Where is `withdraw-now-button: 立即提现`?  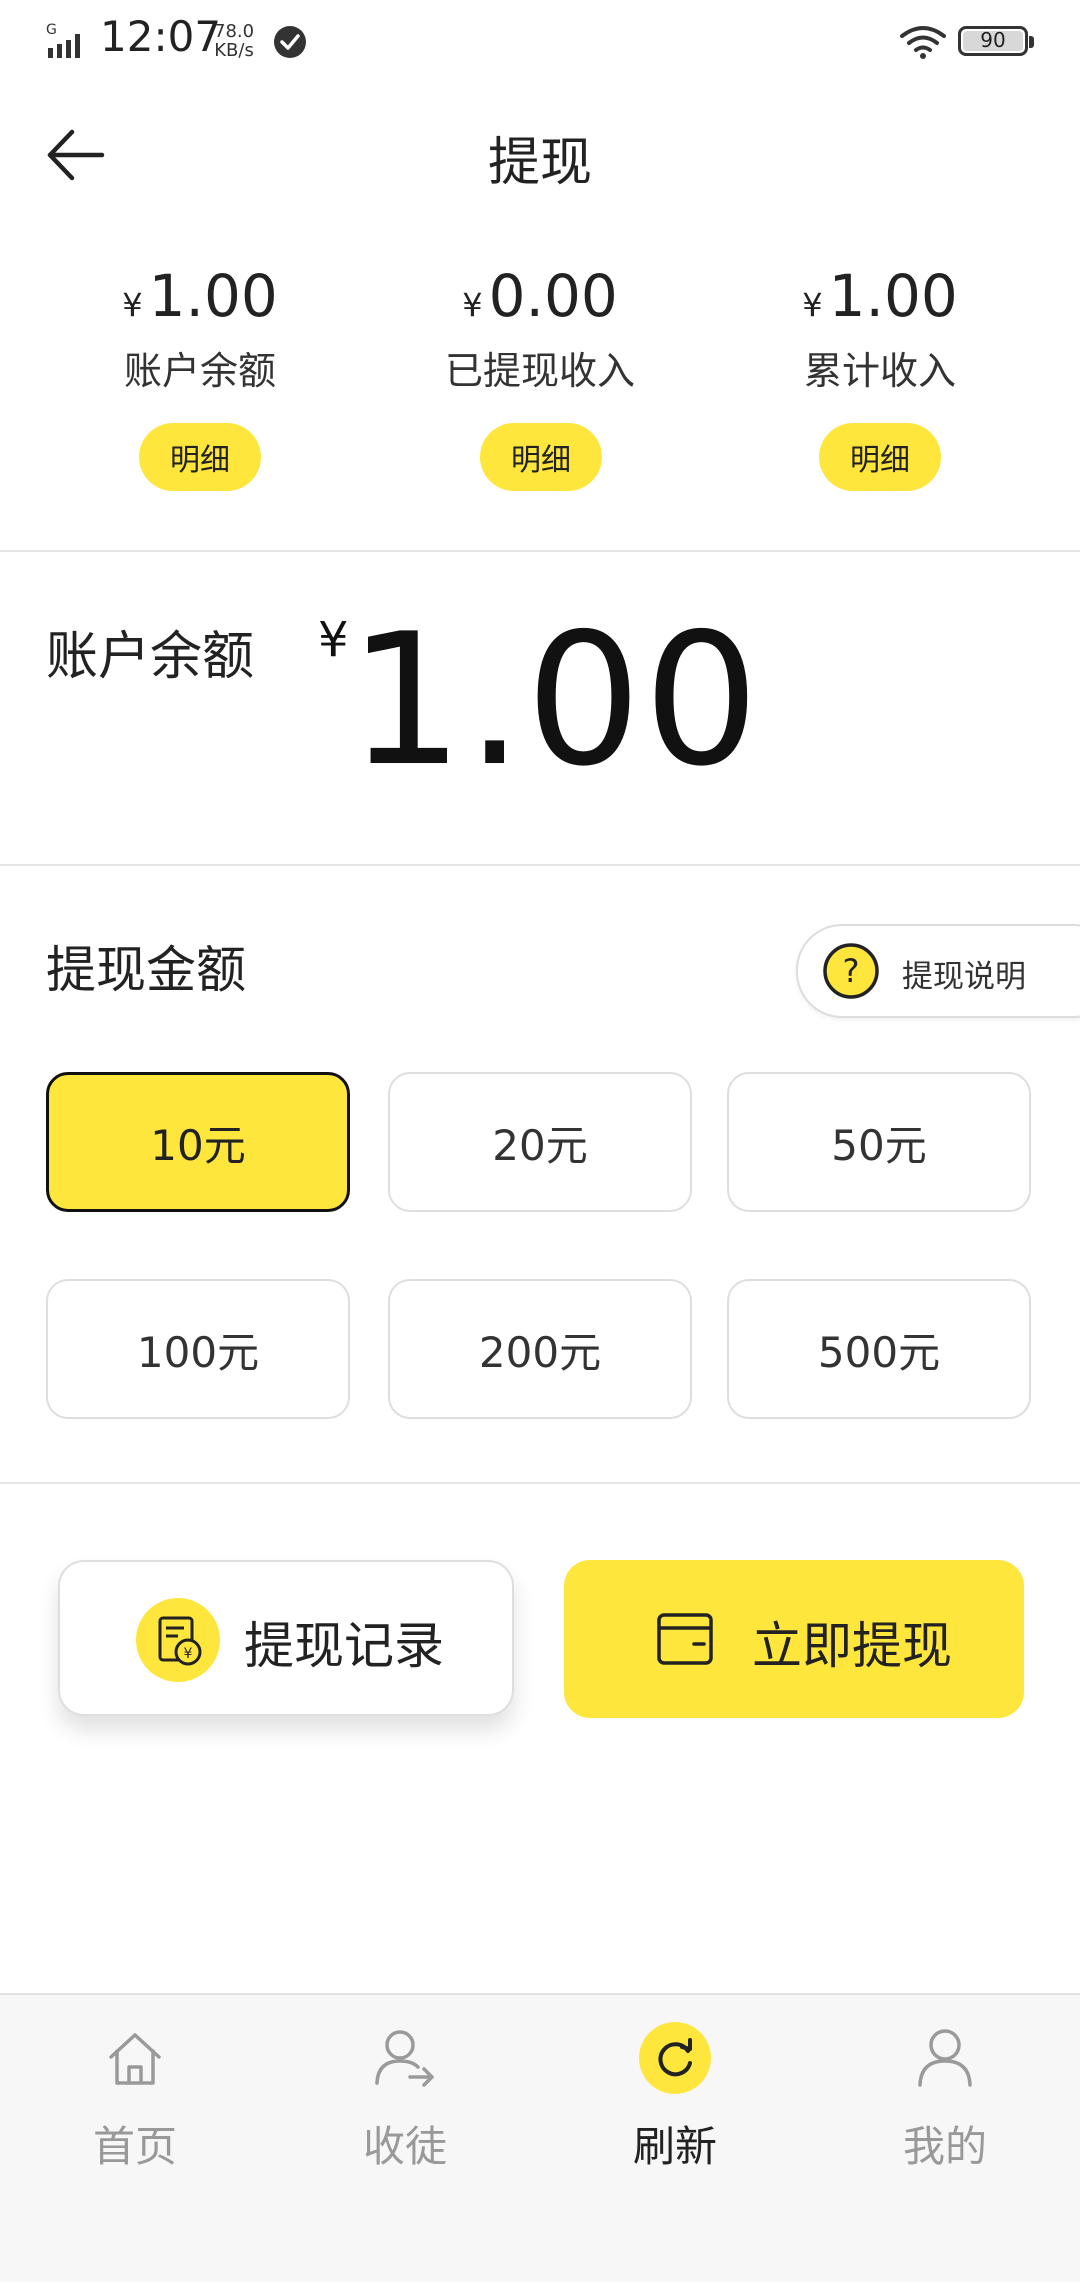
withdraw-now-button: 立即提现 is located at coordinates (794, 1639).